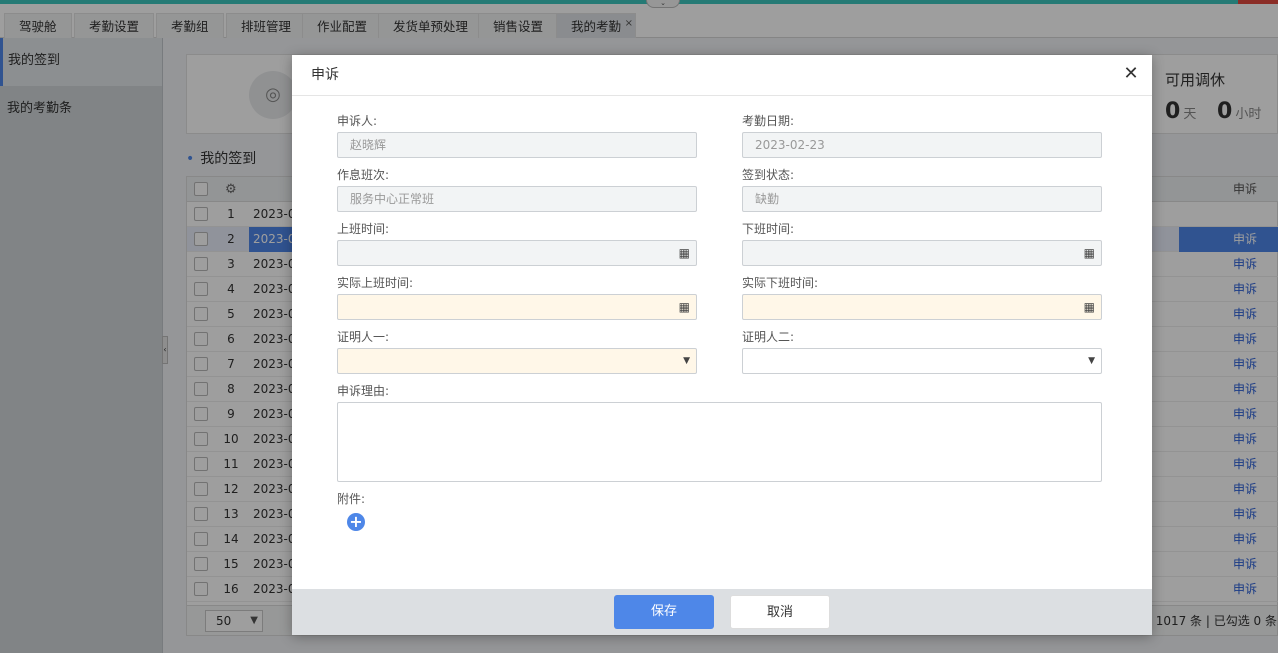  Describe the element at coordinates (1131, 74) in the screenshot. I see `close-icon: ✕` at that location.